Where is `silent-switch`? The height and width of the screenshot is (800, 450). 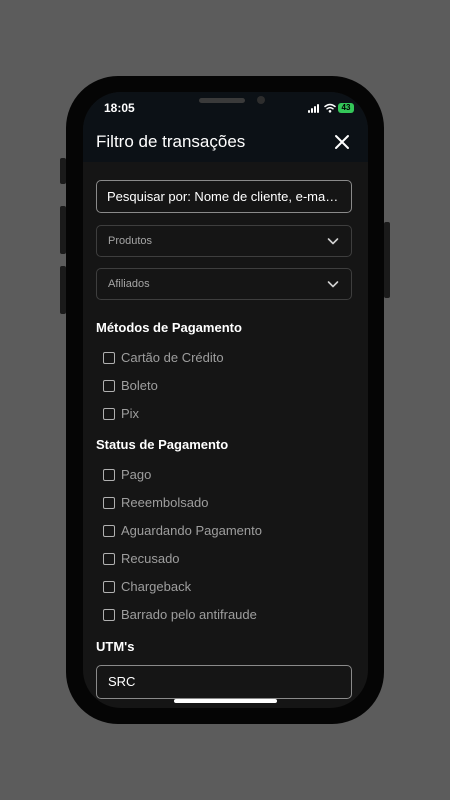
silent-switch is located at coordinates (63, 171).